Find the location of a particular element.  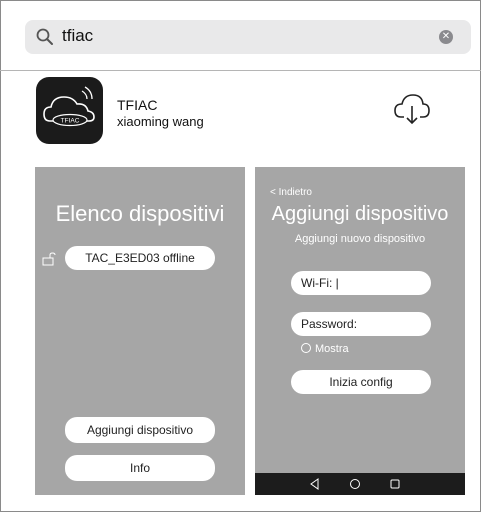

back-triangle-icon is located at coordinates (315, 484).